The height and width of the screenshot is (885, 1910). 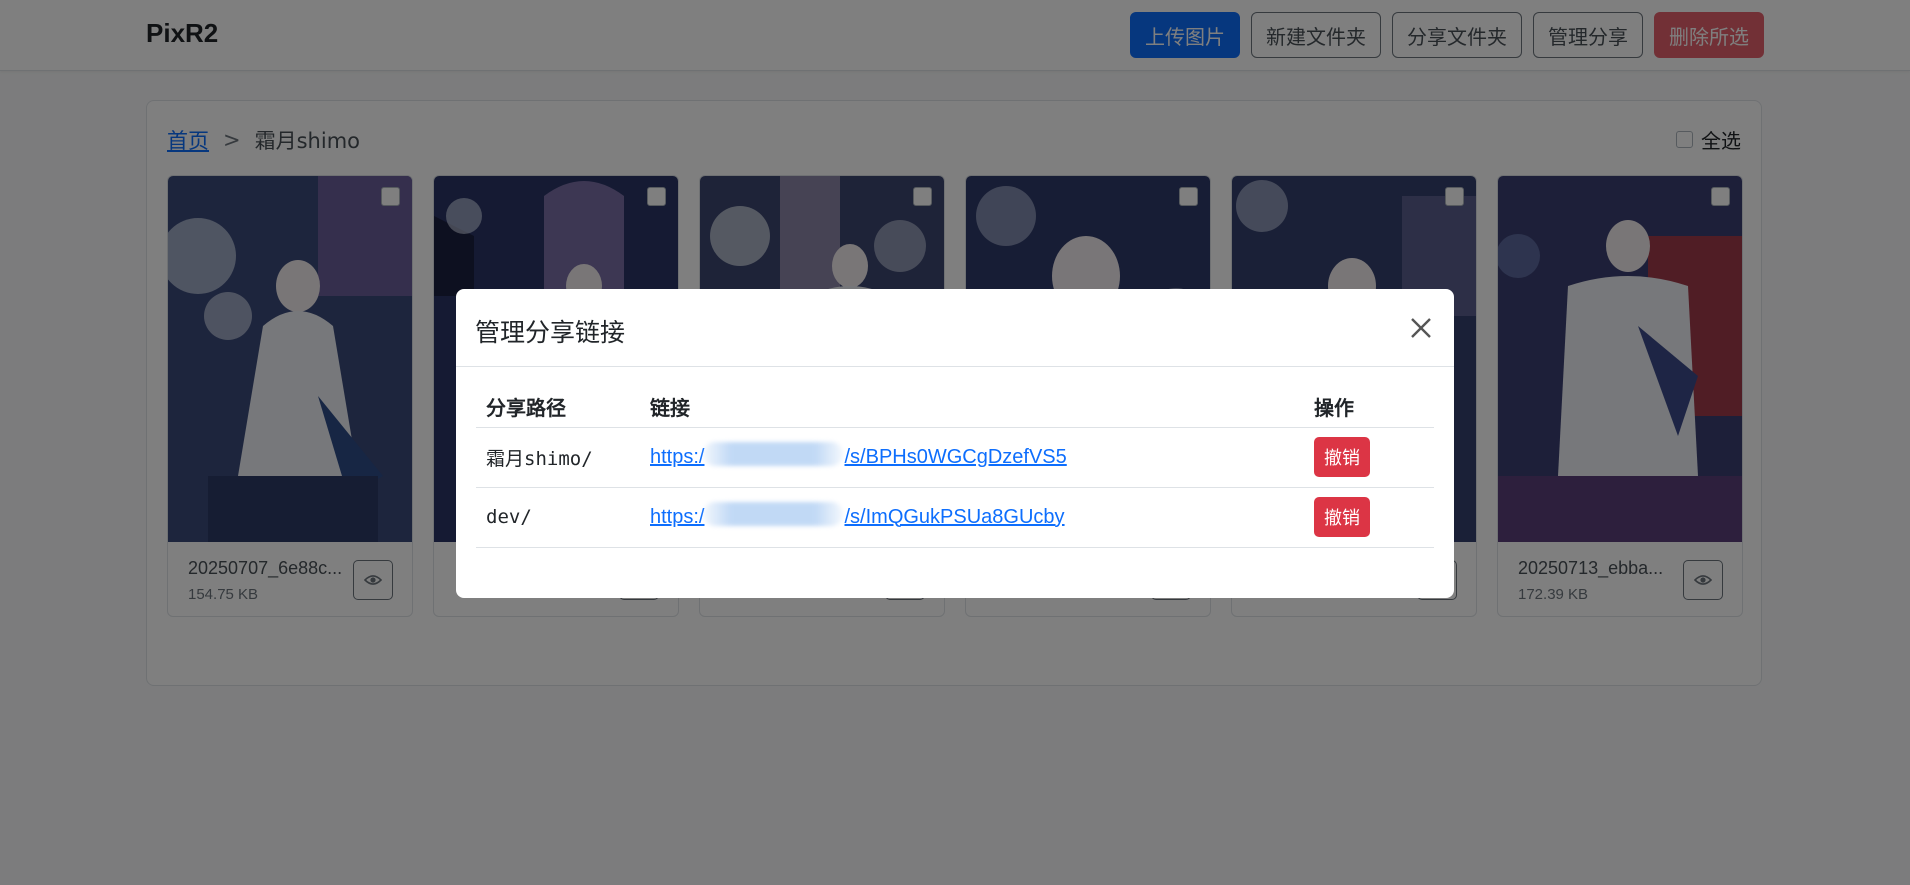 I want to click on table-row: dev/ https:/ /s/ImQGukPSUa8GUcby 撤销, so click(x=955, y=517).